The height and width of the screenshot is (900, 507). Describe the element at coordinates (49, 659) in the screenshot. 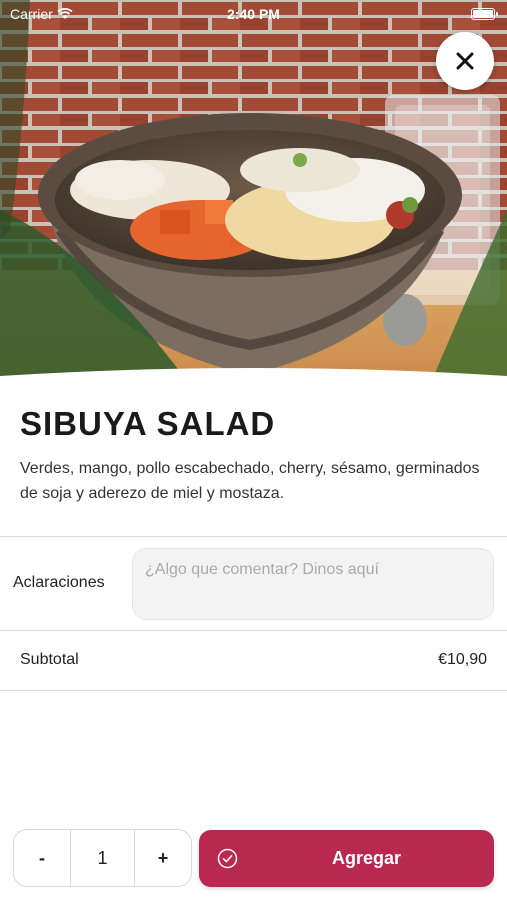

I see `subtotal-label: Subtotal` at that location.